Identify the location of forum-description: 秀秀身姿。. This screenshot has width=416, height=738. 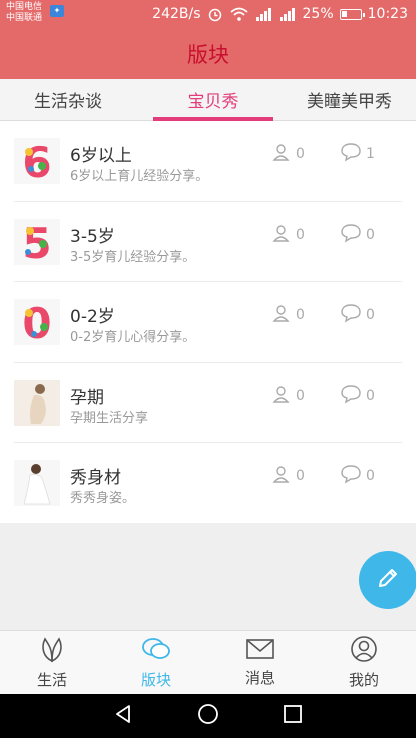
(103, 498).